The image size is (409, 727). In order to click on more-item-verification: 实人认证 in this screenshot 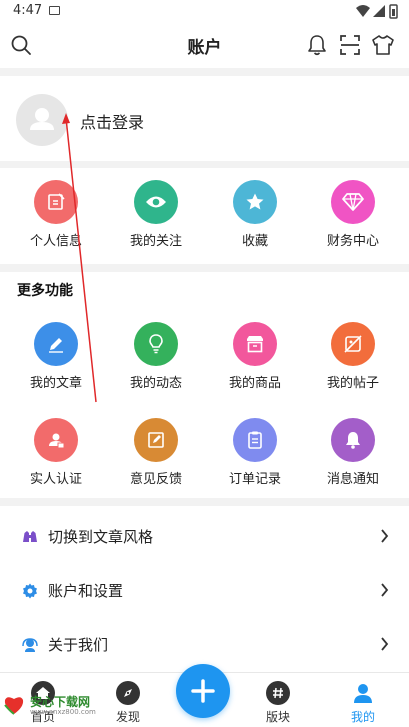, I will do `click(56, 458)`.